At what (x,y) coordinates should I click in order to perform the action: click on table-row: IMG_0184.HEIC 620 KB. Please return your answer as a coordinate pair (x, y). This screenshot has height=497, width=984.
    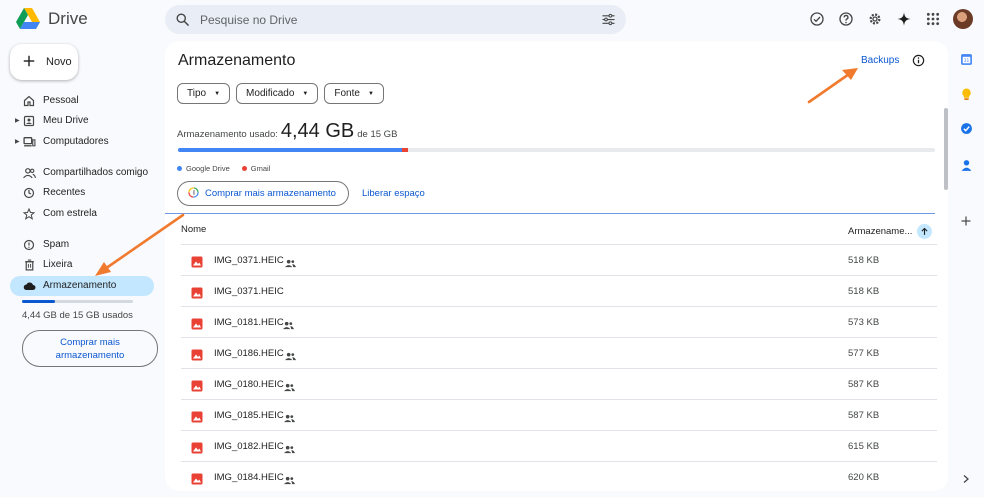
    Looking at the image, I should click on (559, 476).